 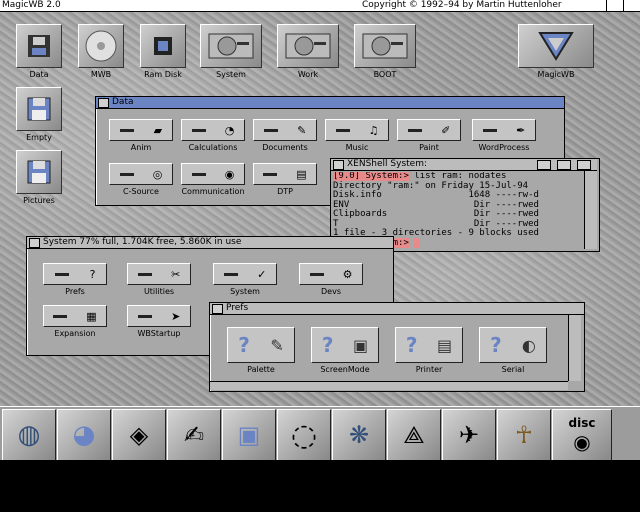 I want to click on data-window-title-bar: Data, so click(x=330, y=103).